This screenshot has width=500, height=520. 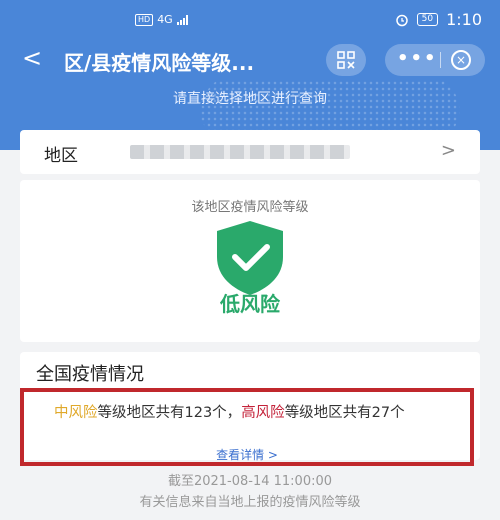 I want to click on network-indicator: HD 4G, so click(x=161, y=19).